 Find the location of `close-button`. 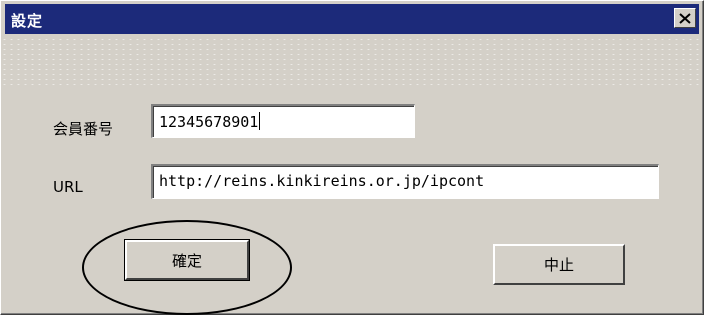

close-button is located at coordinates (685, 18).